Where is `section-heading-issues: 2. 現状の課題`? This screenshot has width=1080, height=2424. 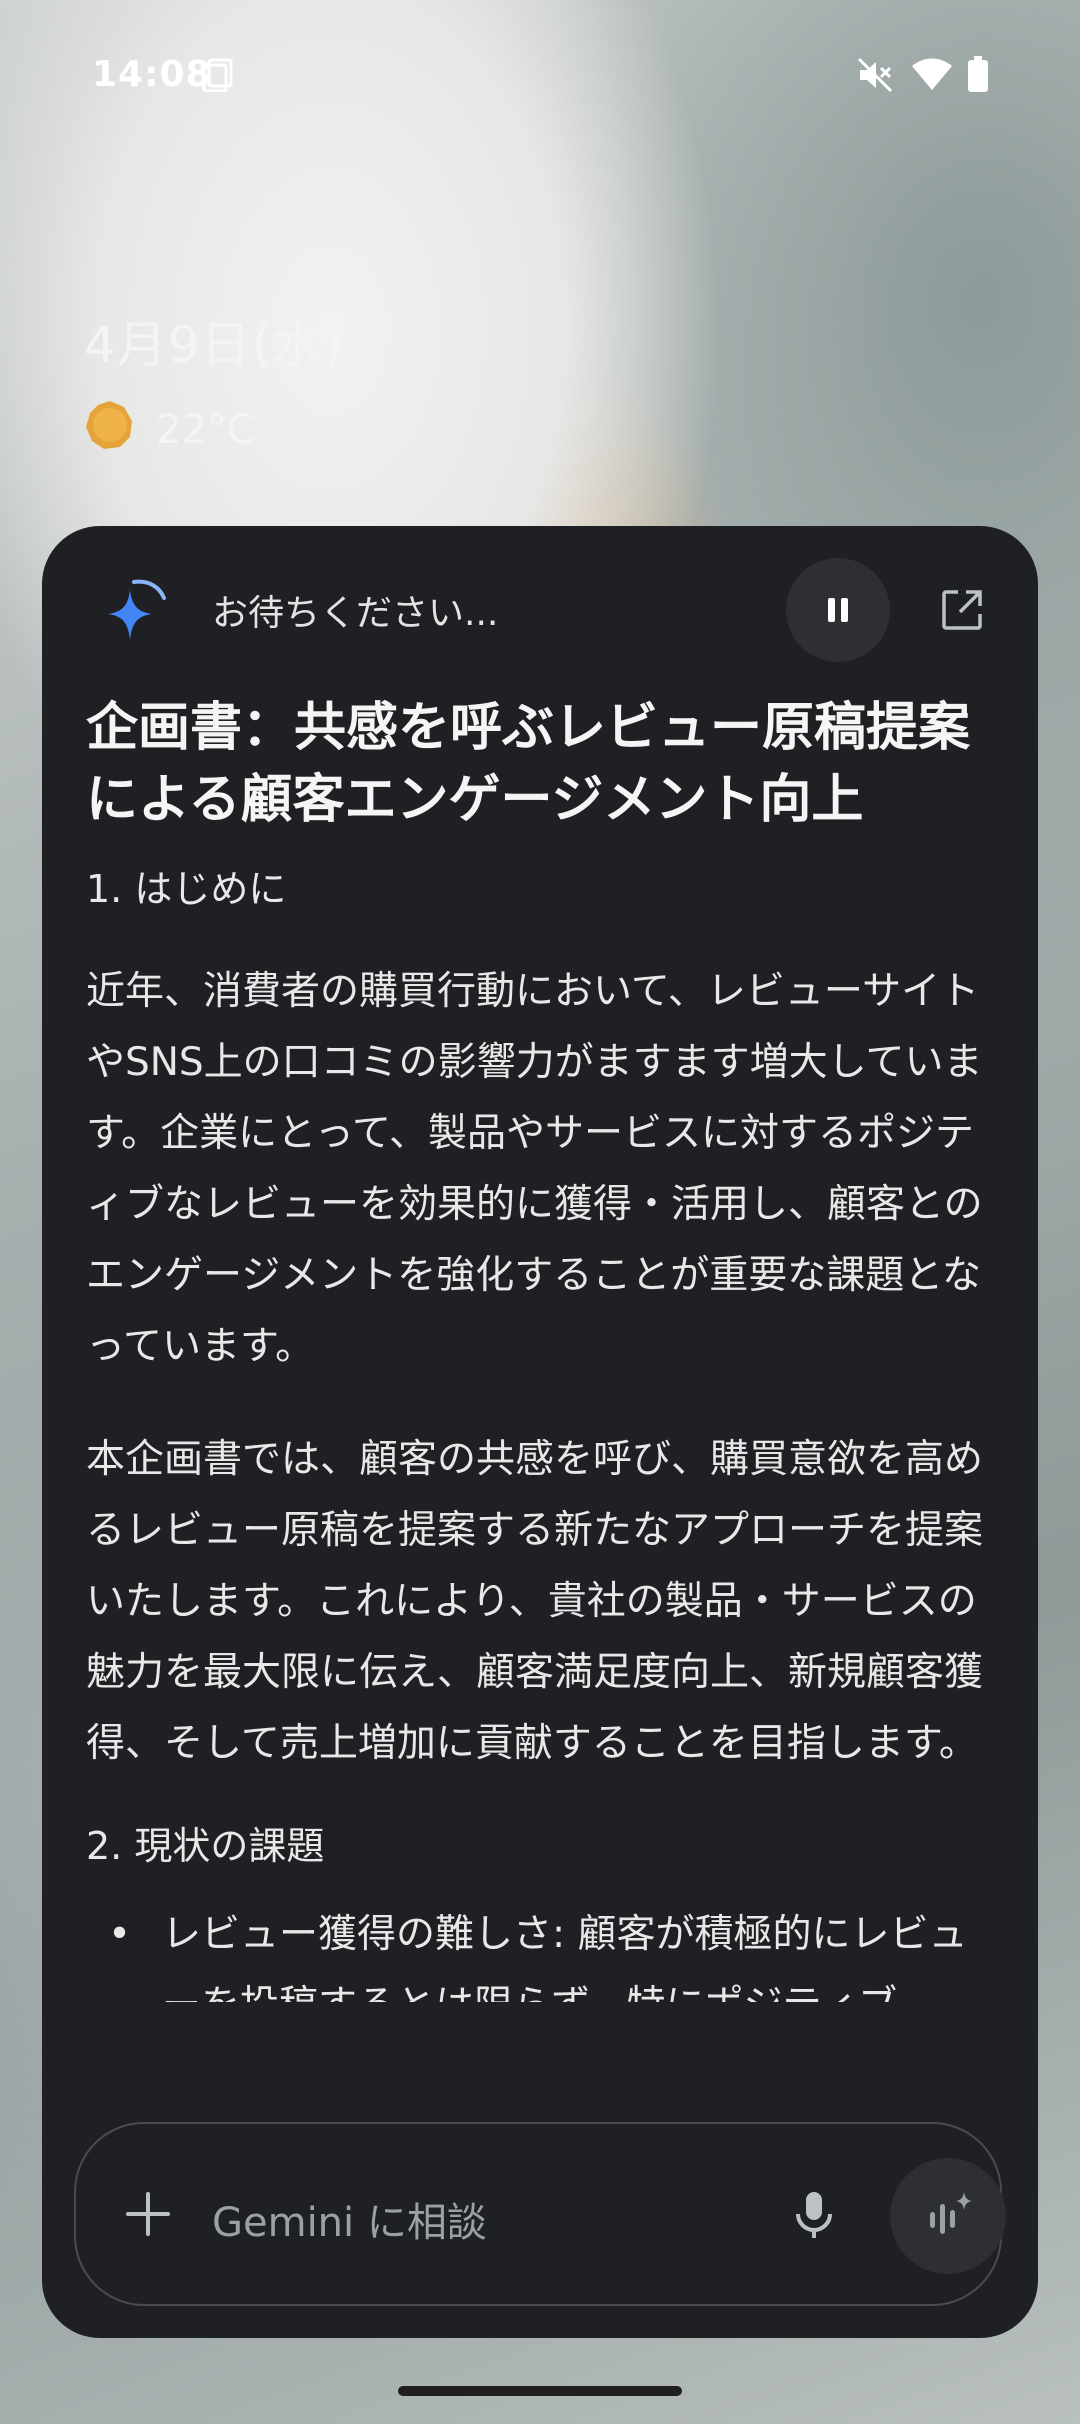 section-heading-issues: 2. 現状の課題 is located at coordinates (205, 1846).